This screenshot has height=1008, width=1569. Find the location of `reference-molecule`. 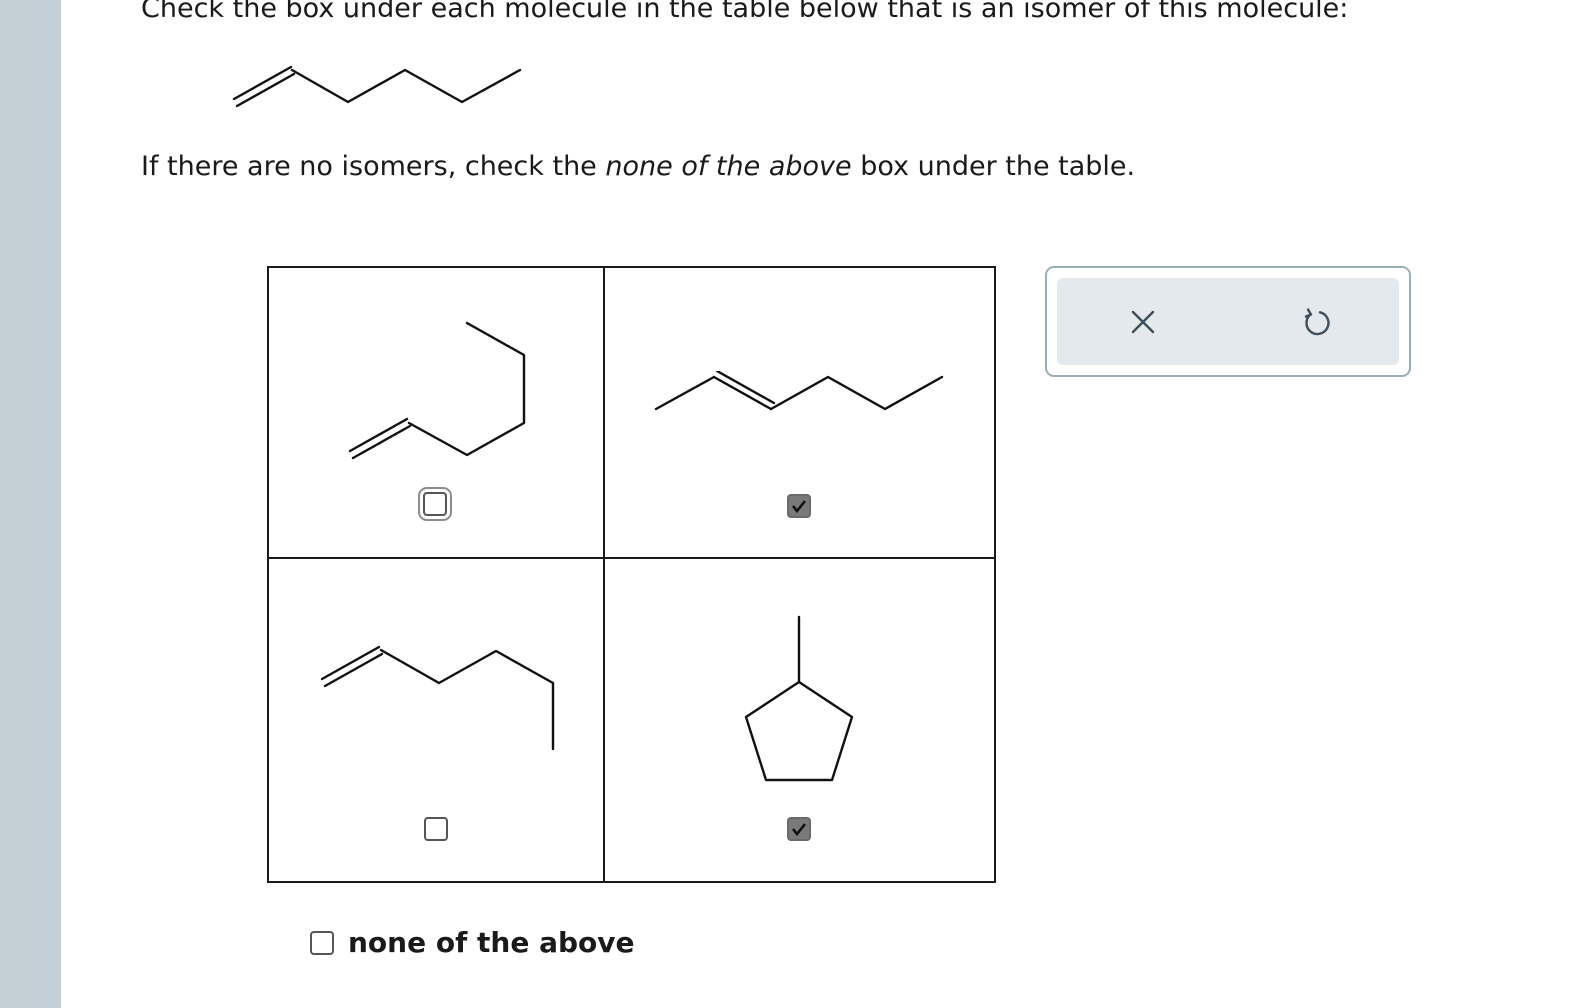

reference-molecule is located at coordinates (377, 86).